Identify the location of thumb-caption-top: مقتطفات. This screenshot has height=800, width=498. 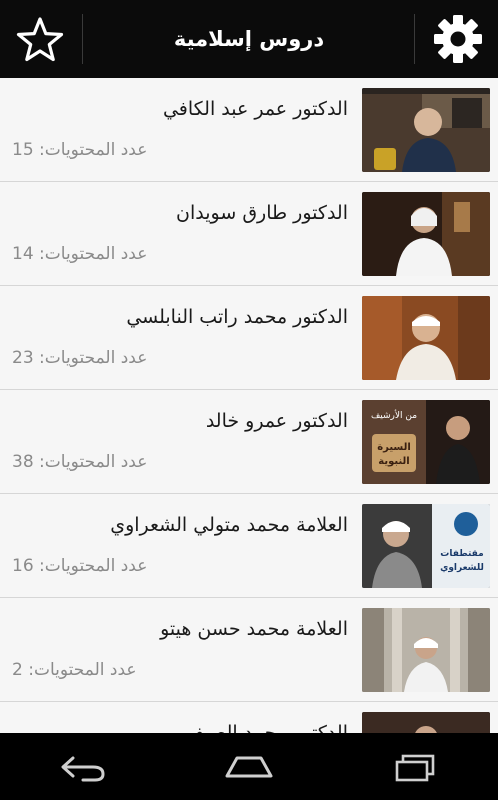
(461, 554).